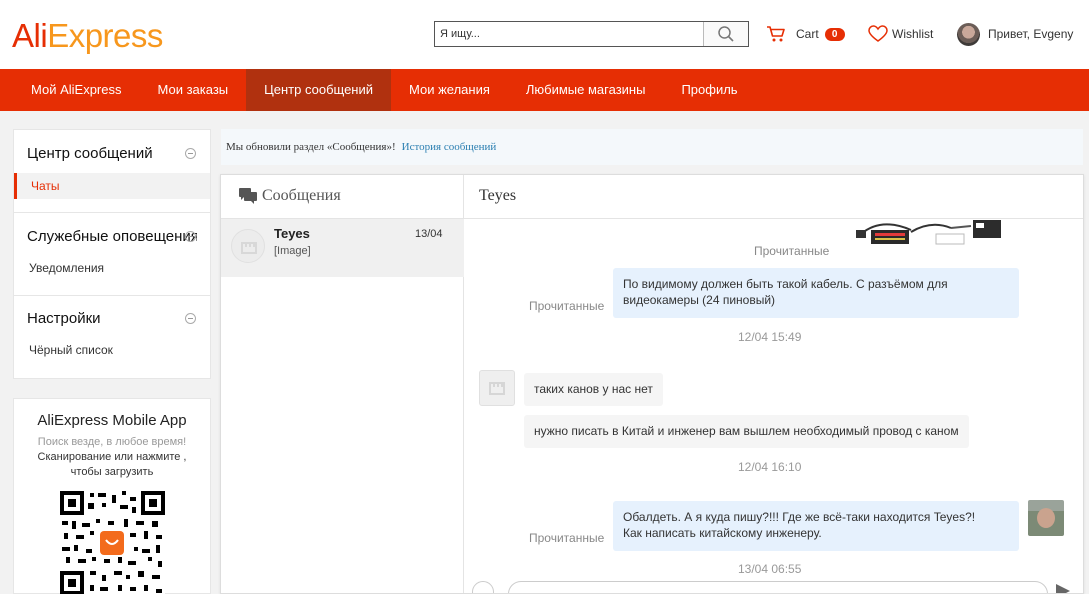  Describe the element at coordinates (722, 533) in the screenshot. I see `message-text-line: Как написать китайскому инженеру.` at that location.